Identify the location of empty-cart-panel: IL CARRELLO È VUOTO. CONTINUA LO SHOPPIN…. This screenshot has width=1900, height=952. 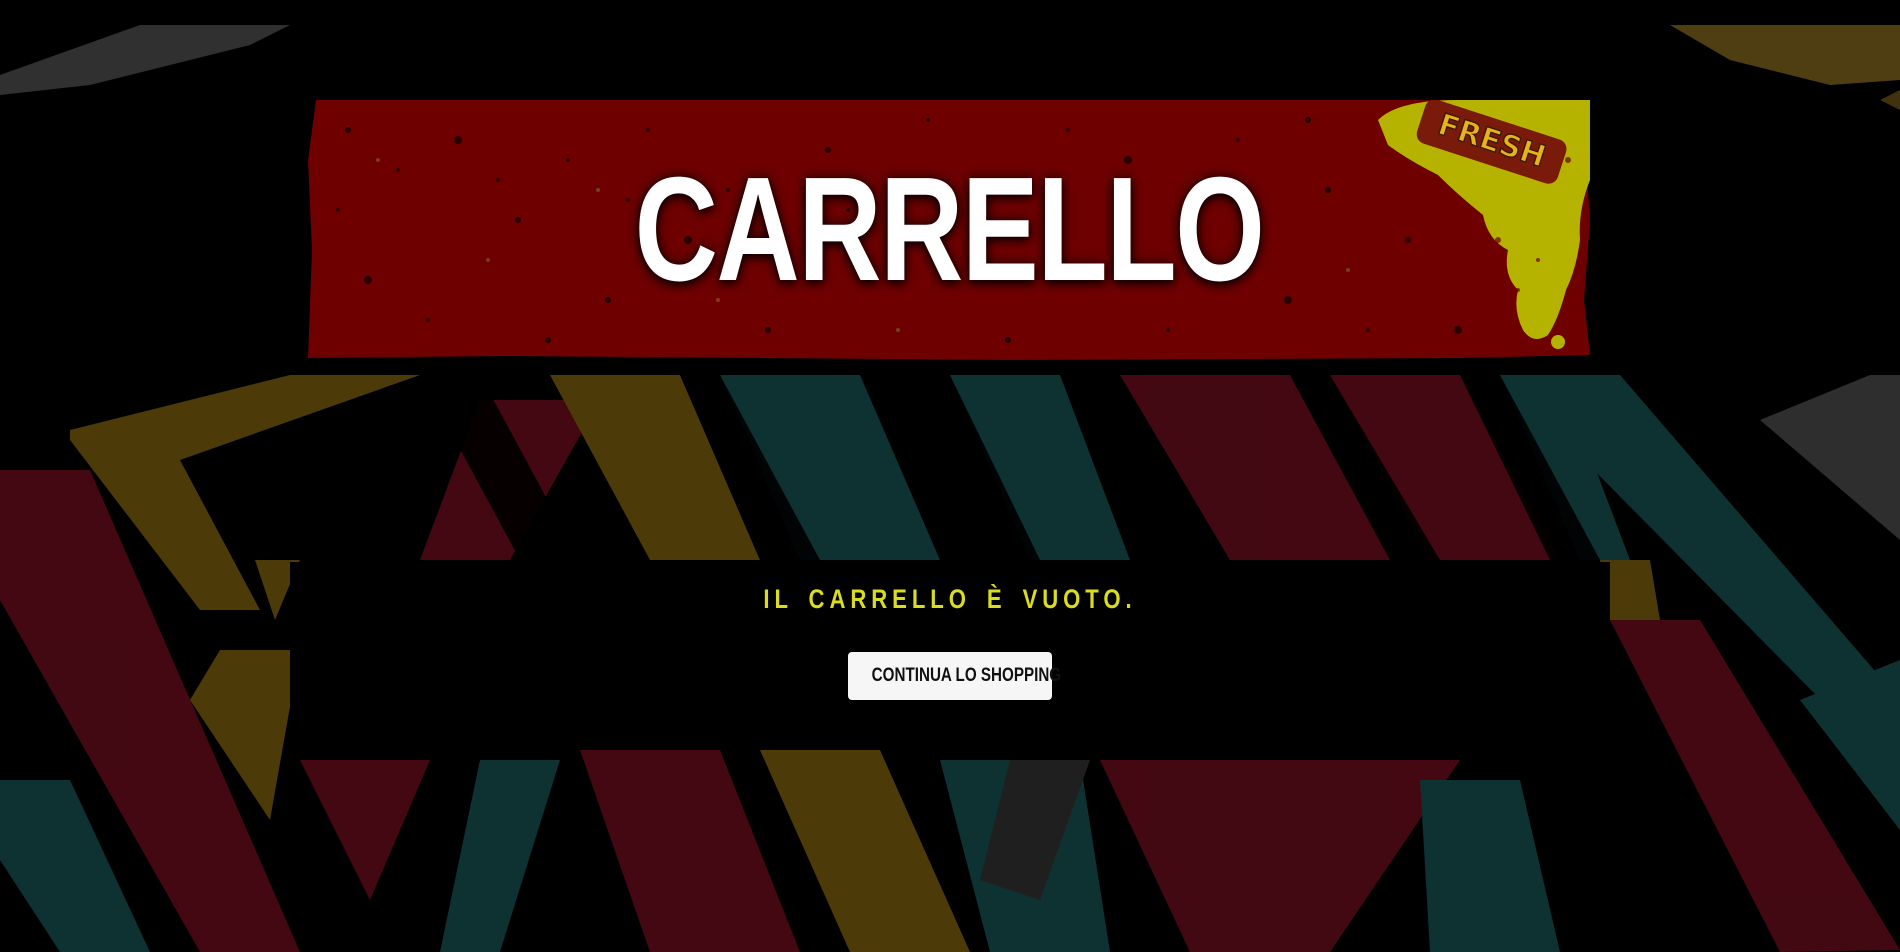
(950, 655).